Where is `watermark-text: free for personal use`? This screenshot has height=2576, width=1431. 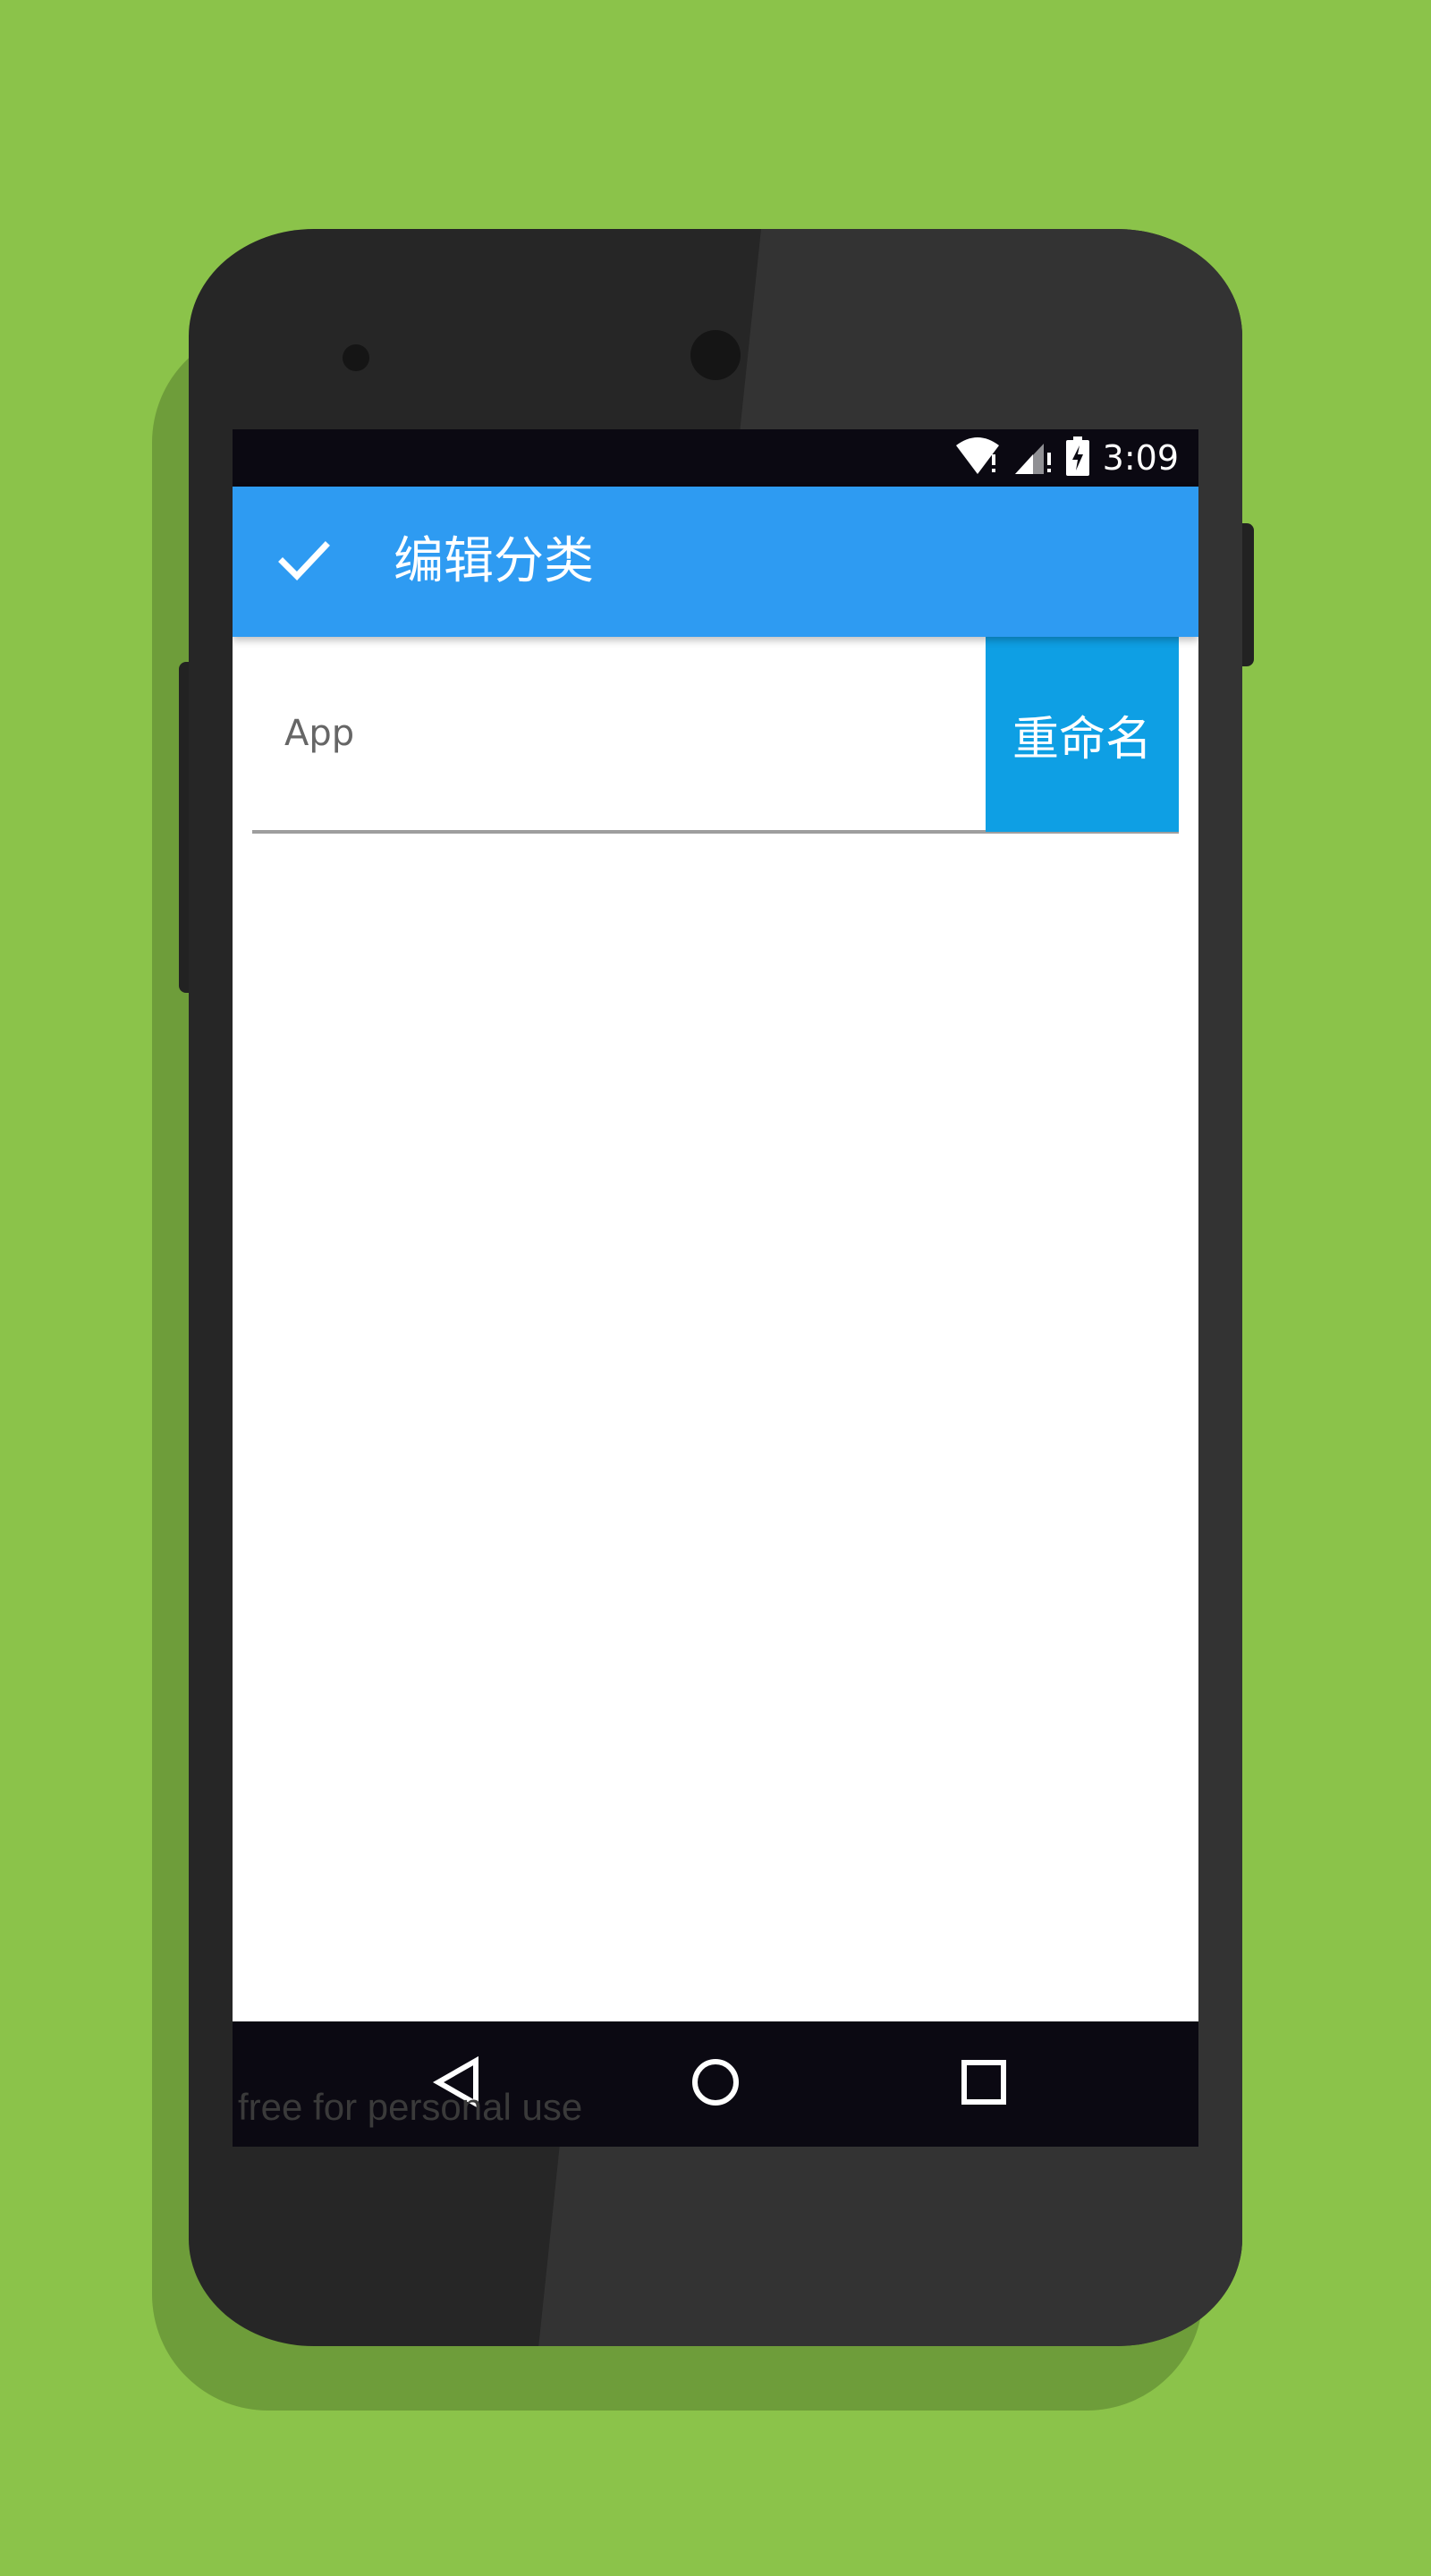 watermark-text: free for personal use is located at coordinates (411, 2107).